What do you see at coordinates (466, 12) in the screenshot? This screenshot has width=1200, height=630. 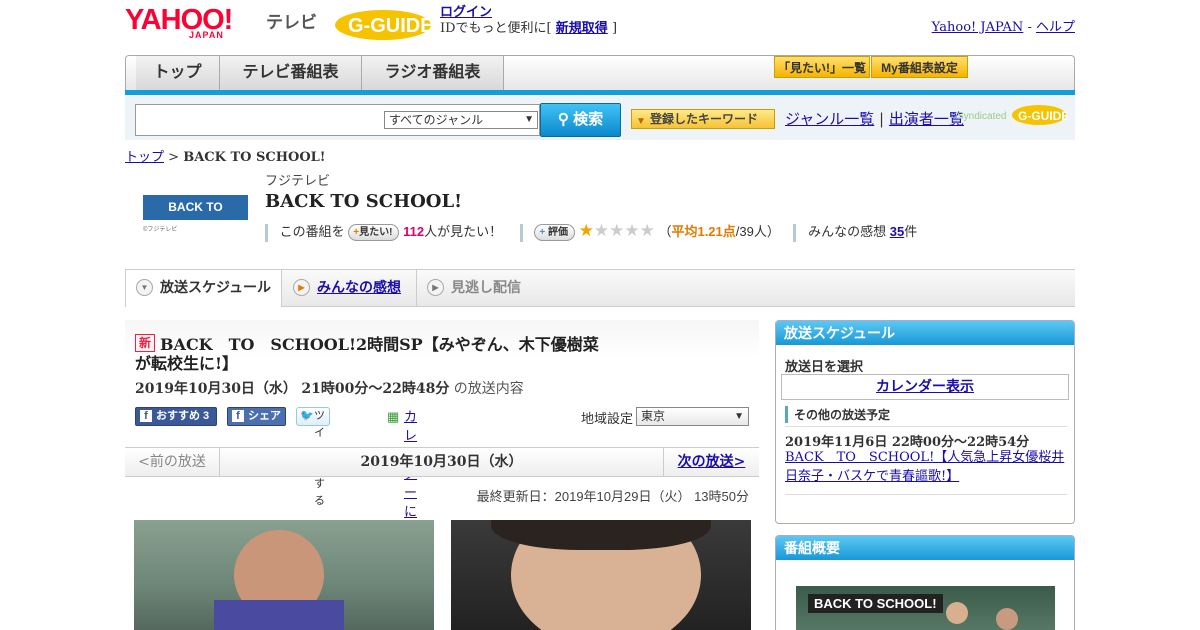 I see `login-link: ログイン` at bounding box center [466, 12].